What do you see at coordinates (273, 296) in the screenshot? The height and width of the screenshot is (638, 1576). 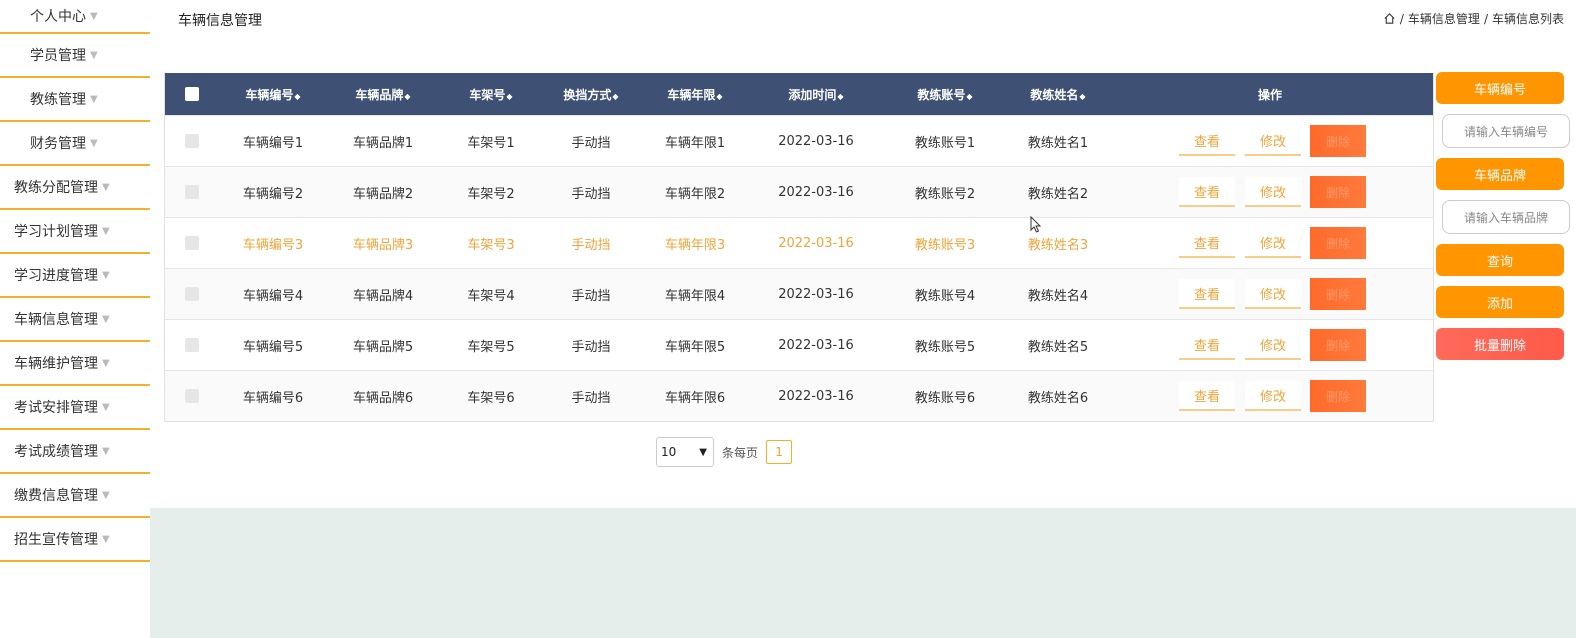 I see `table-cell: 车辆编号4` at bounding box center [273, 296].